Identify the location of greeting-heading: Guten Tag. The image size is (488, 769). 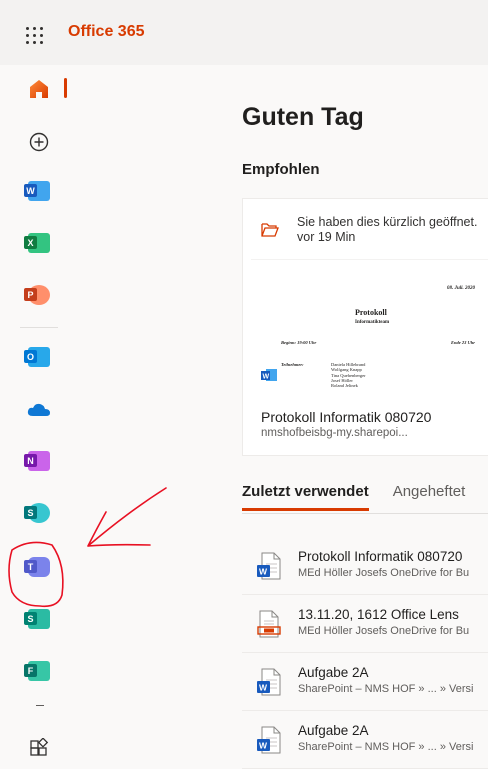
(303, 117).